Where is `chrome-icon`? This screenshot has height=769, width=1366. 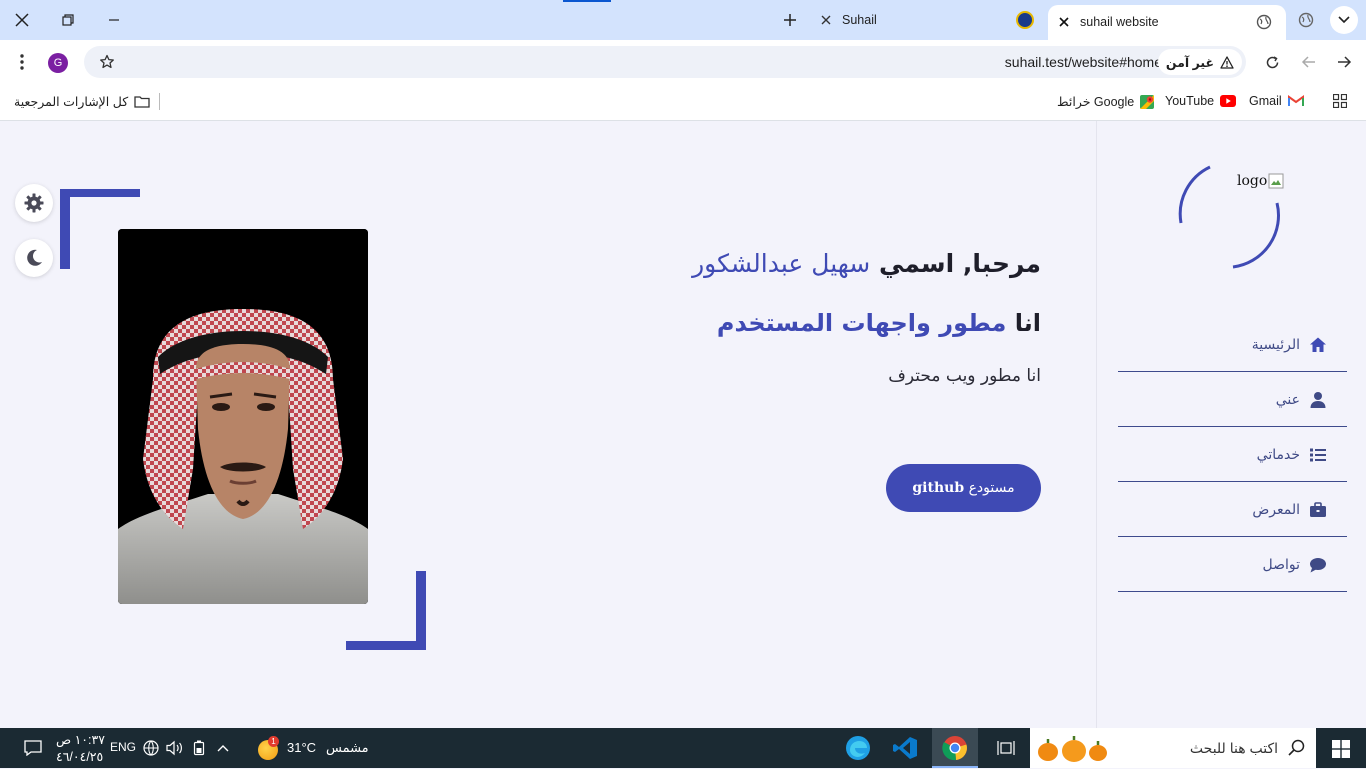 chrome-icon is located at coordinates (954, 748).